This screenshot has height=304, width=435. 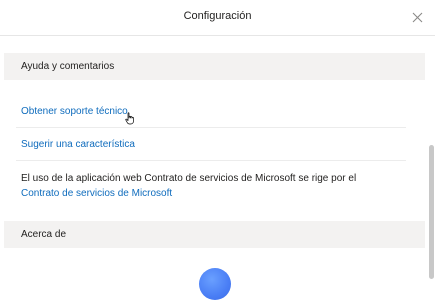 I want to click on close-icon, so click(x=417, y=17).